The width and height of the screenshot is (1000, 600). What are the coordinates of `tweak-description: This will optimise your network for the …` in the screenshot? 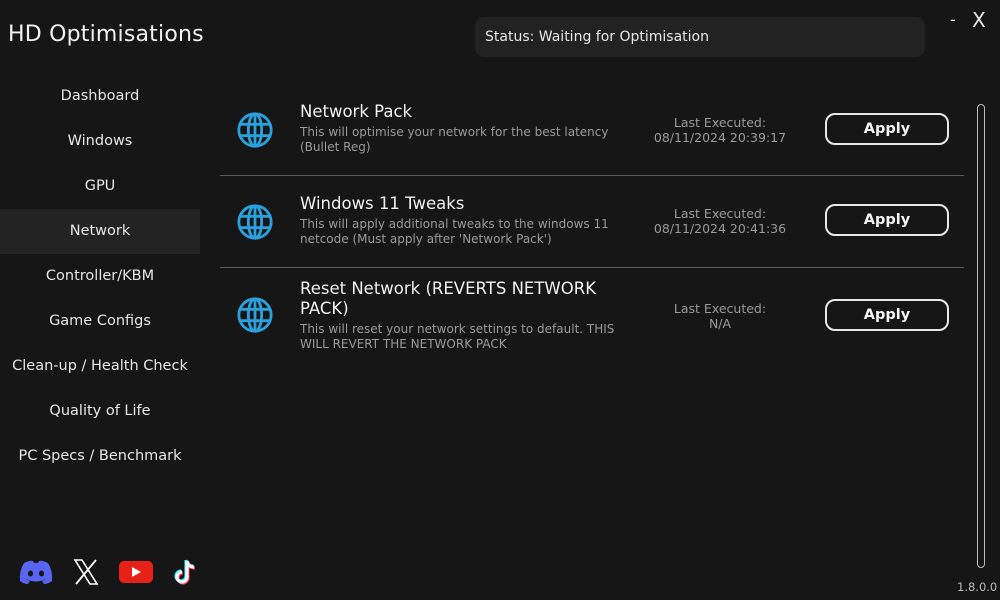 It's located at (454, 139).